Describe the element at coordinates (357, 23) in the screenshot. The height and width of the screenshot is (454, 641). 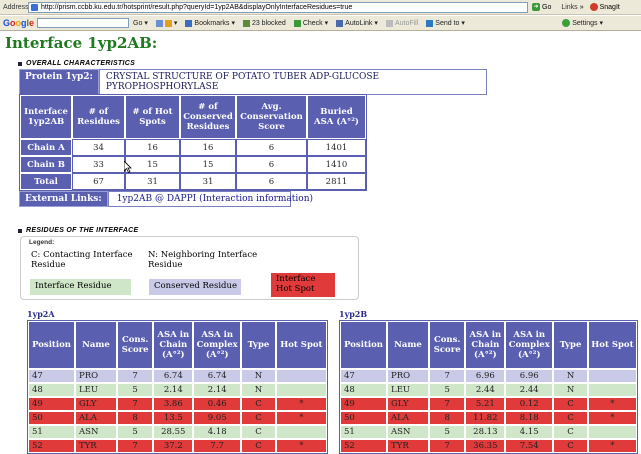
I see `autolink-button: AutoLink ▾` at that location.